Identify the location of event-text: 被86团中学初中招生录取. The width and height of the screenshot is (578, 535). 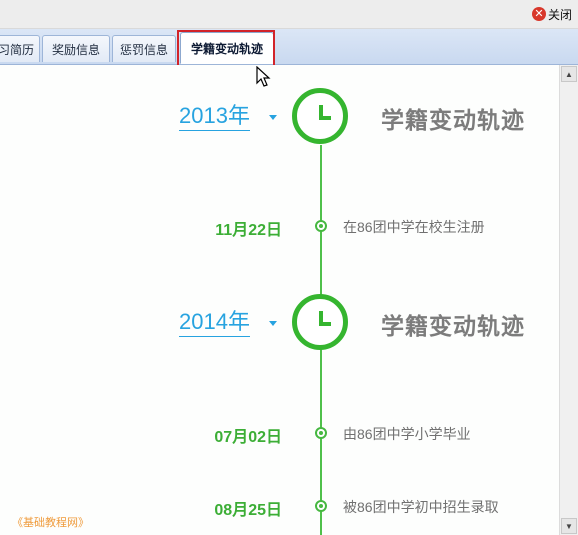
(421, 507).